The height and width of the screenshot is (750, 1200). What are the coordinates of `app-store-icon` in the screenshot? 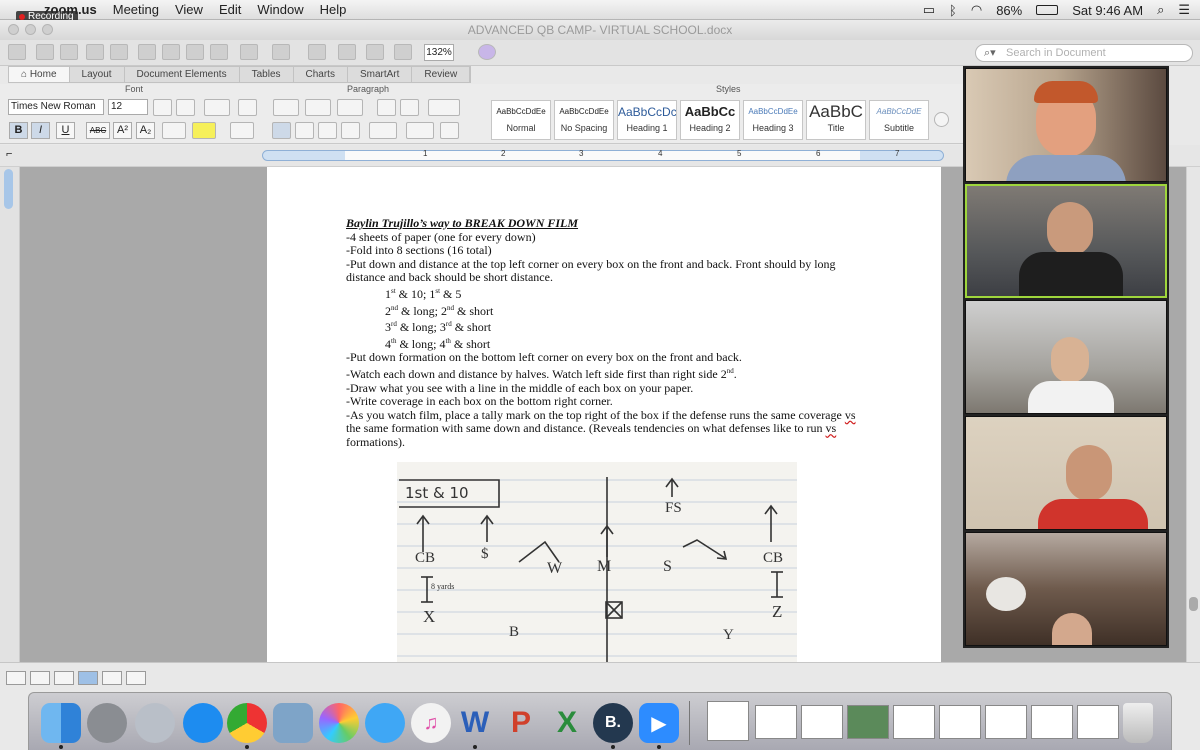 It's located at (203, 723).